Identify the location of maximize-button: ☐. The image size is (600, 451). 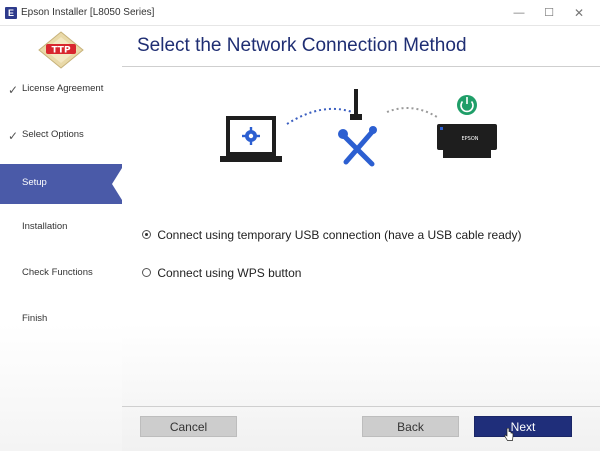
(549, 13).